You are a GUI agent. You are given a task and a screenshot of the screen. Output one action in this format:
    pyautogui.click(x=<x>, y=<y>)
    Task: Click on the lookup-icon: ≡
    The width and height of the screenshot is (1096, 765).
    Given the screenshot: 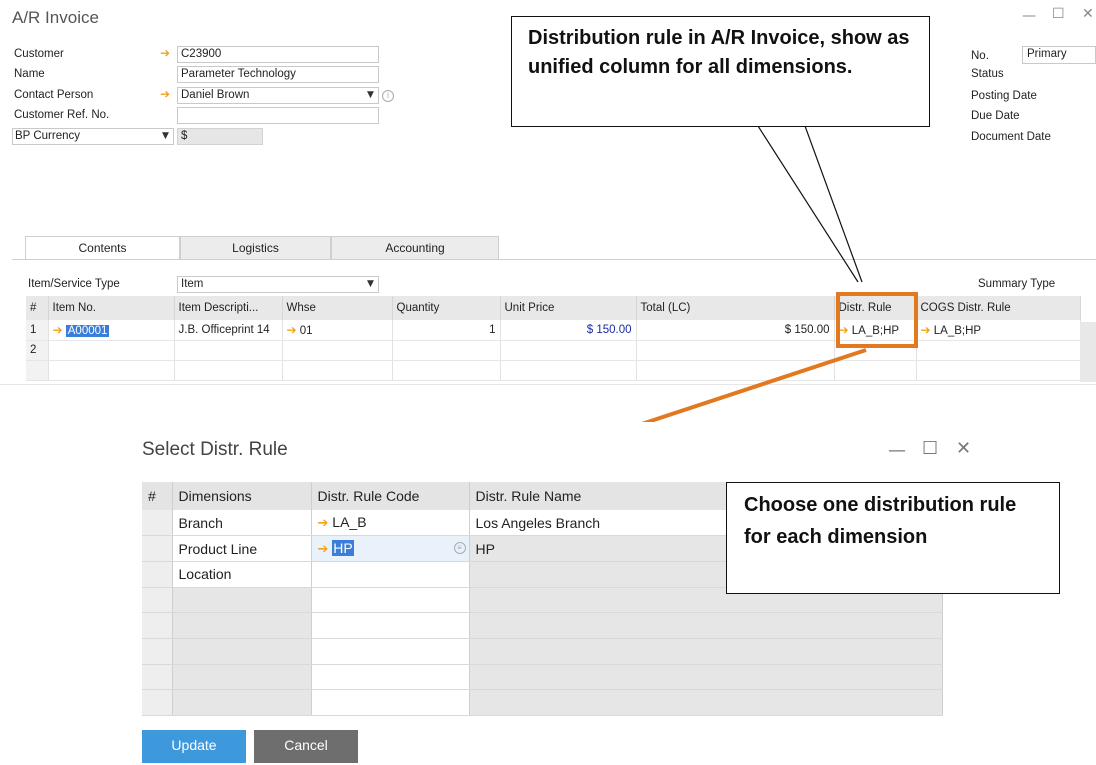 What is the action you would take?
    pyautogui.click(x=459, y=548)
    